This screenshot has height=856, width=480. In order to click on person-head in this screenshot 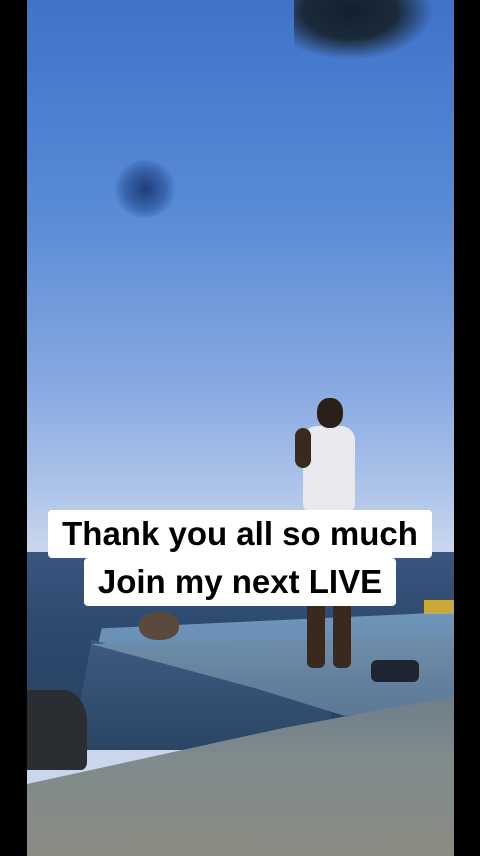, I will do `click(330, 413)`.